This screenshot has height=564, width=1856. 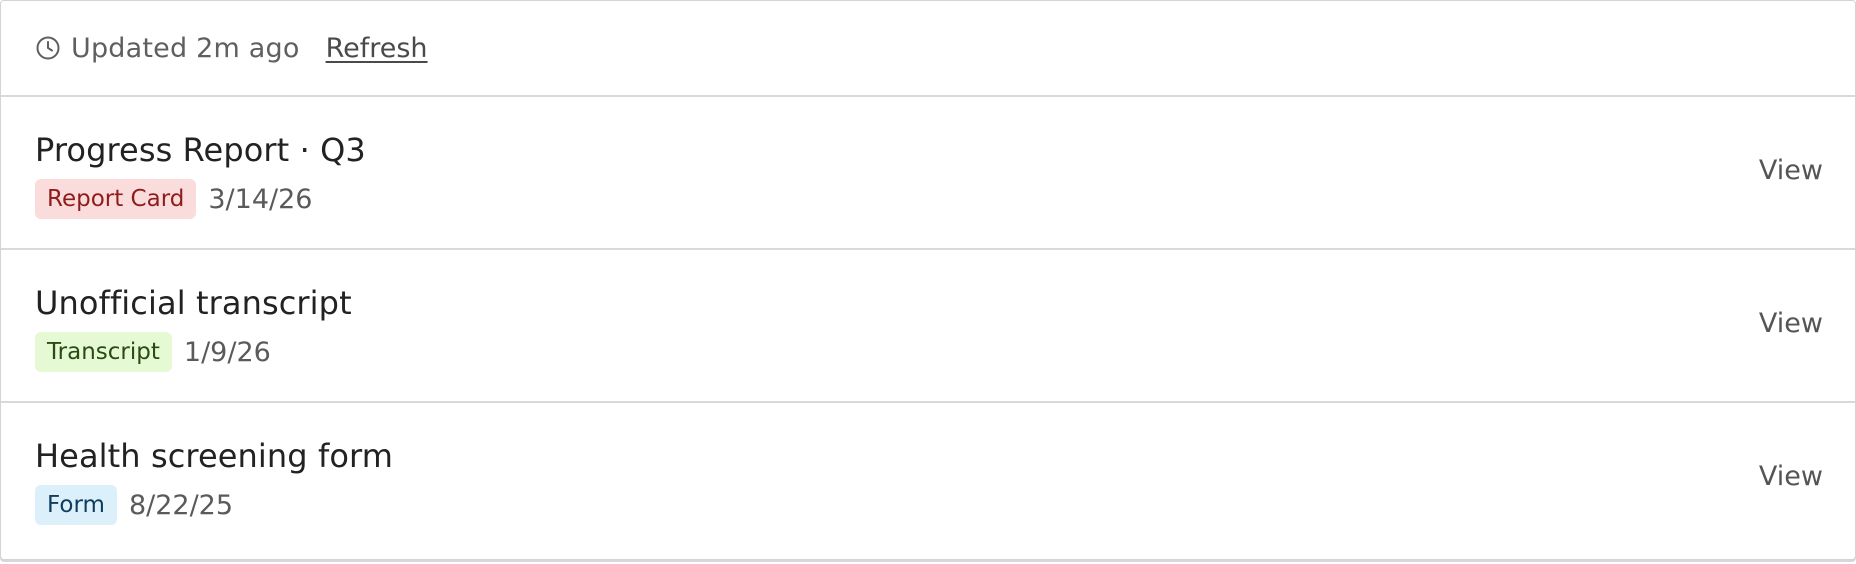 What do you see at coordinates (193, 303) in the screenshot?
I see `document-title: Unofficial transcript` at bounding box center [193, 303].